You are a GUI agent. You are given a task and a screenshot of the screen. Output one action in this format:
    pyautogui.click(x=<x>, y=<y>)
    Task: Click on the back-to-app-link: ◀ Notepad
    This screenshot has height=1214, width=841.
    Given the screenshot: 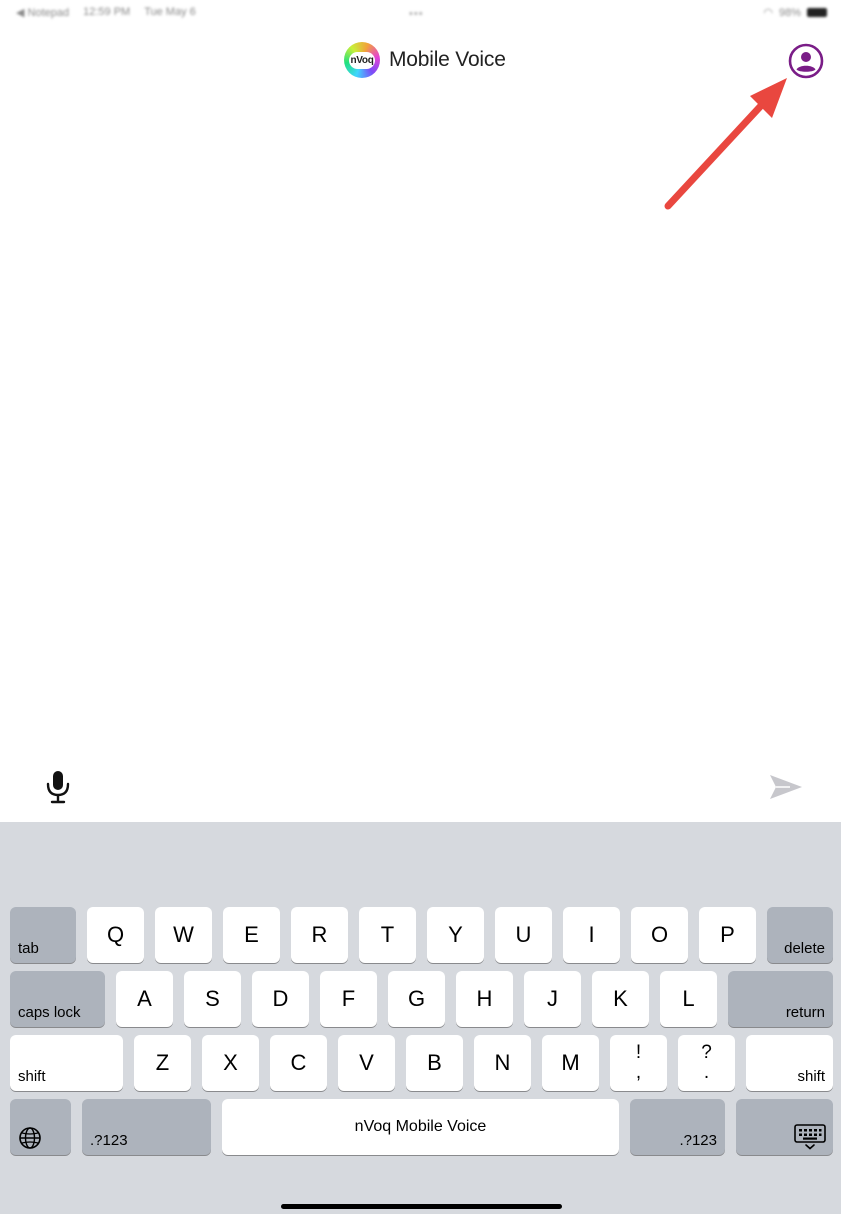 What is the action you would take?
    pyautogui.click(x=42, y=12)
    